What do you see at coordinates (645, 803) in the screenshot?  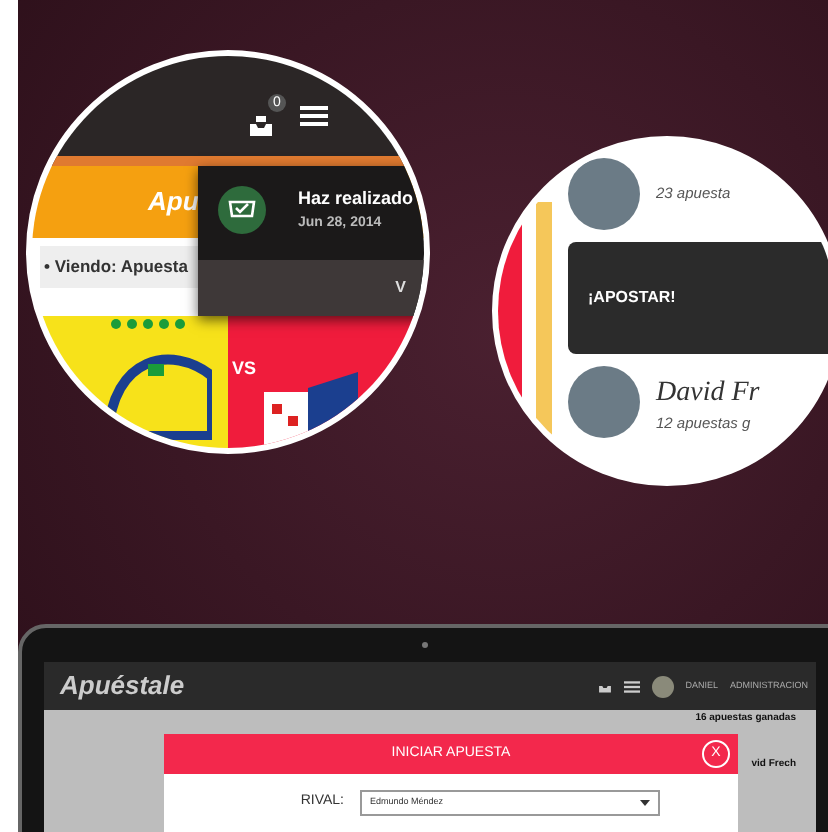 I see `caret-icon` at bounding box center [645, 803].